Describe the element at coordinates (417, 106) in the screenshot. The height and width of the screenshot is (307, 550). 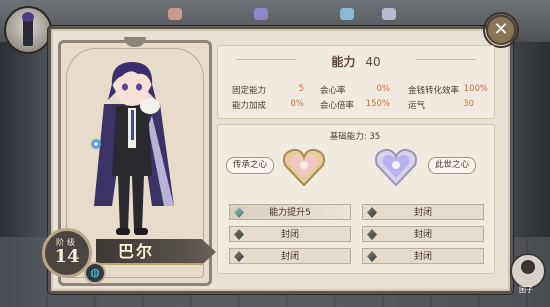
I see `stat-label: 运气` at that location.